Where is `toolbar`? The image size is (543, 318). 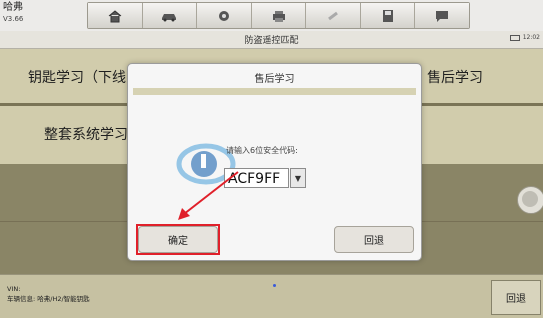 toolbar is located at coordinates (278, 15).